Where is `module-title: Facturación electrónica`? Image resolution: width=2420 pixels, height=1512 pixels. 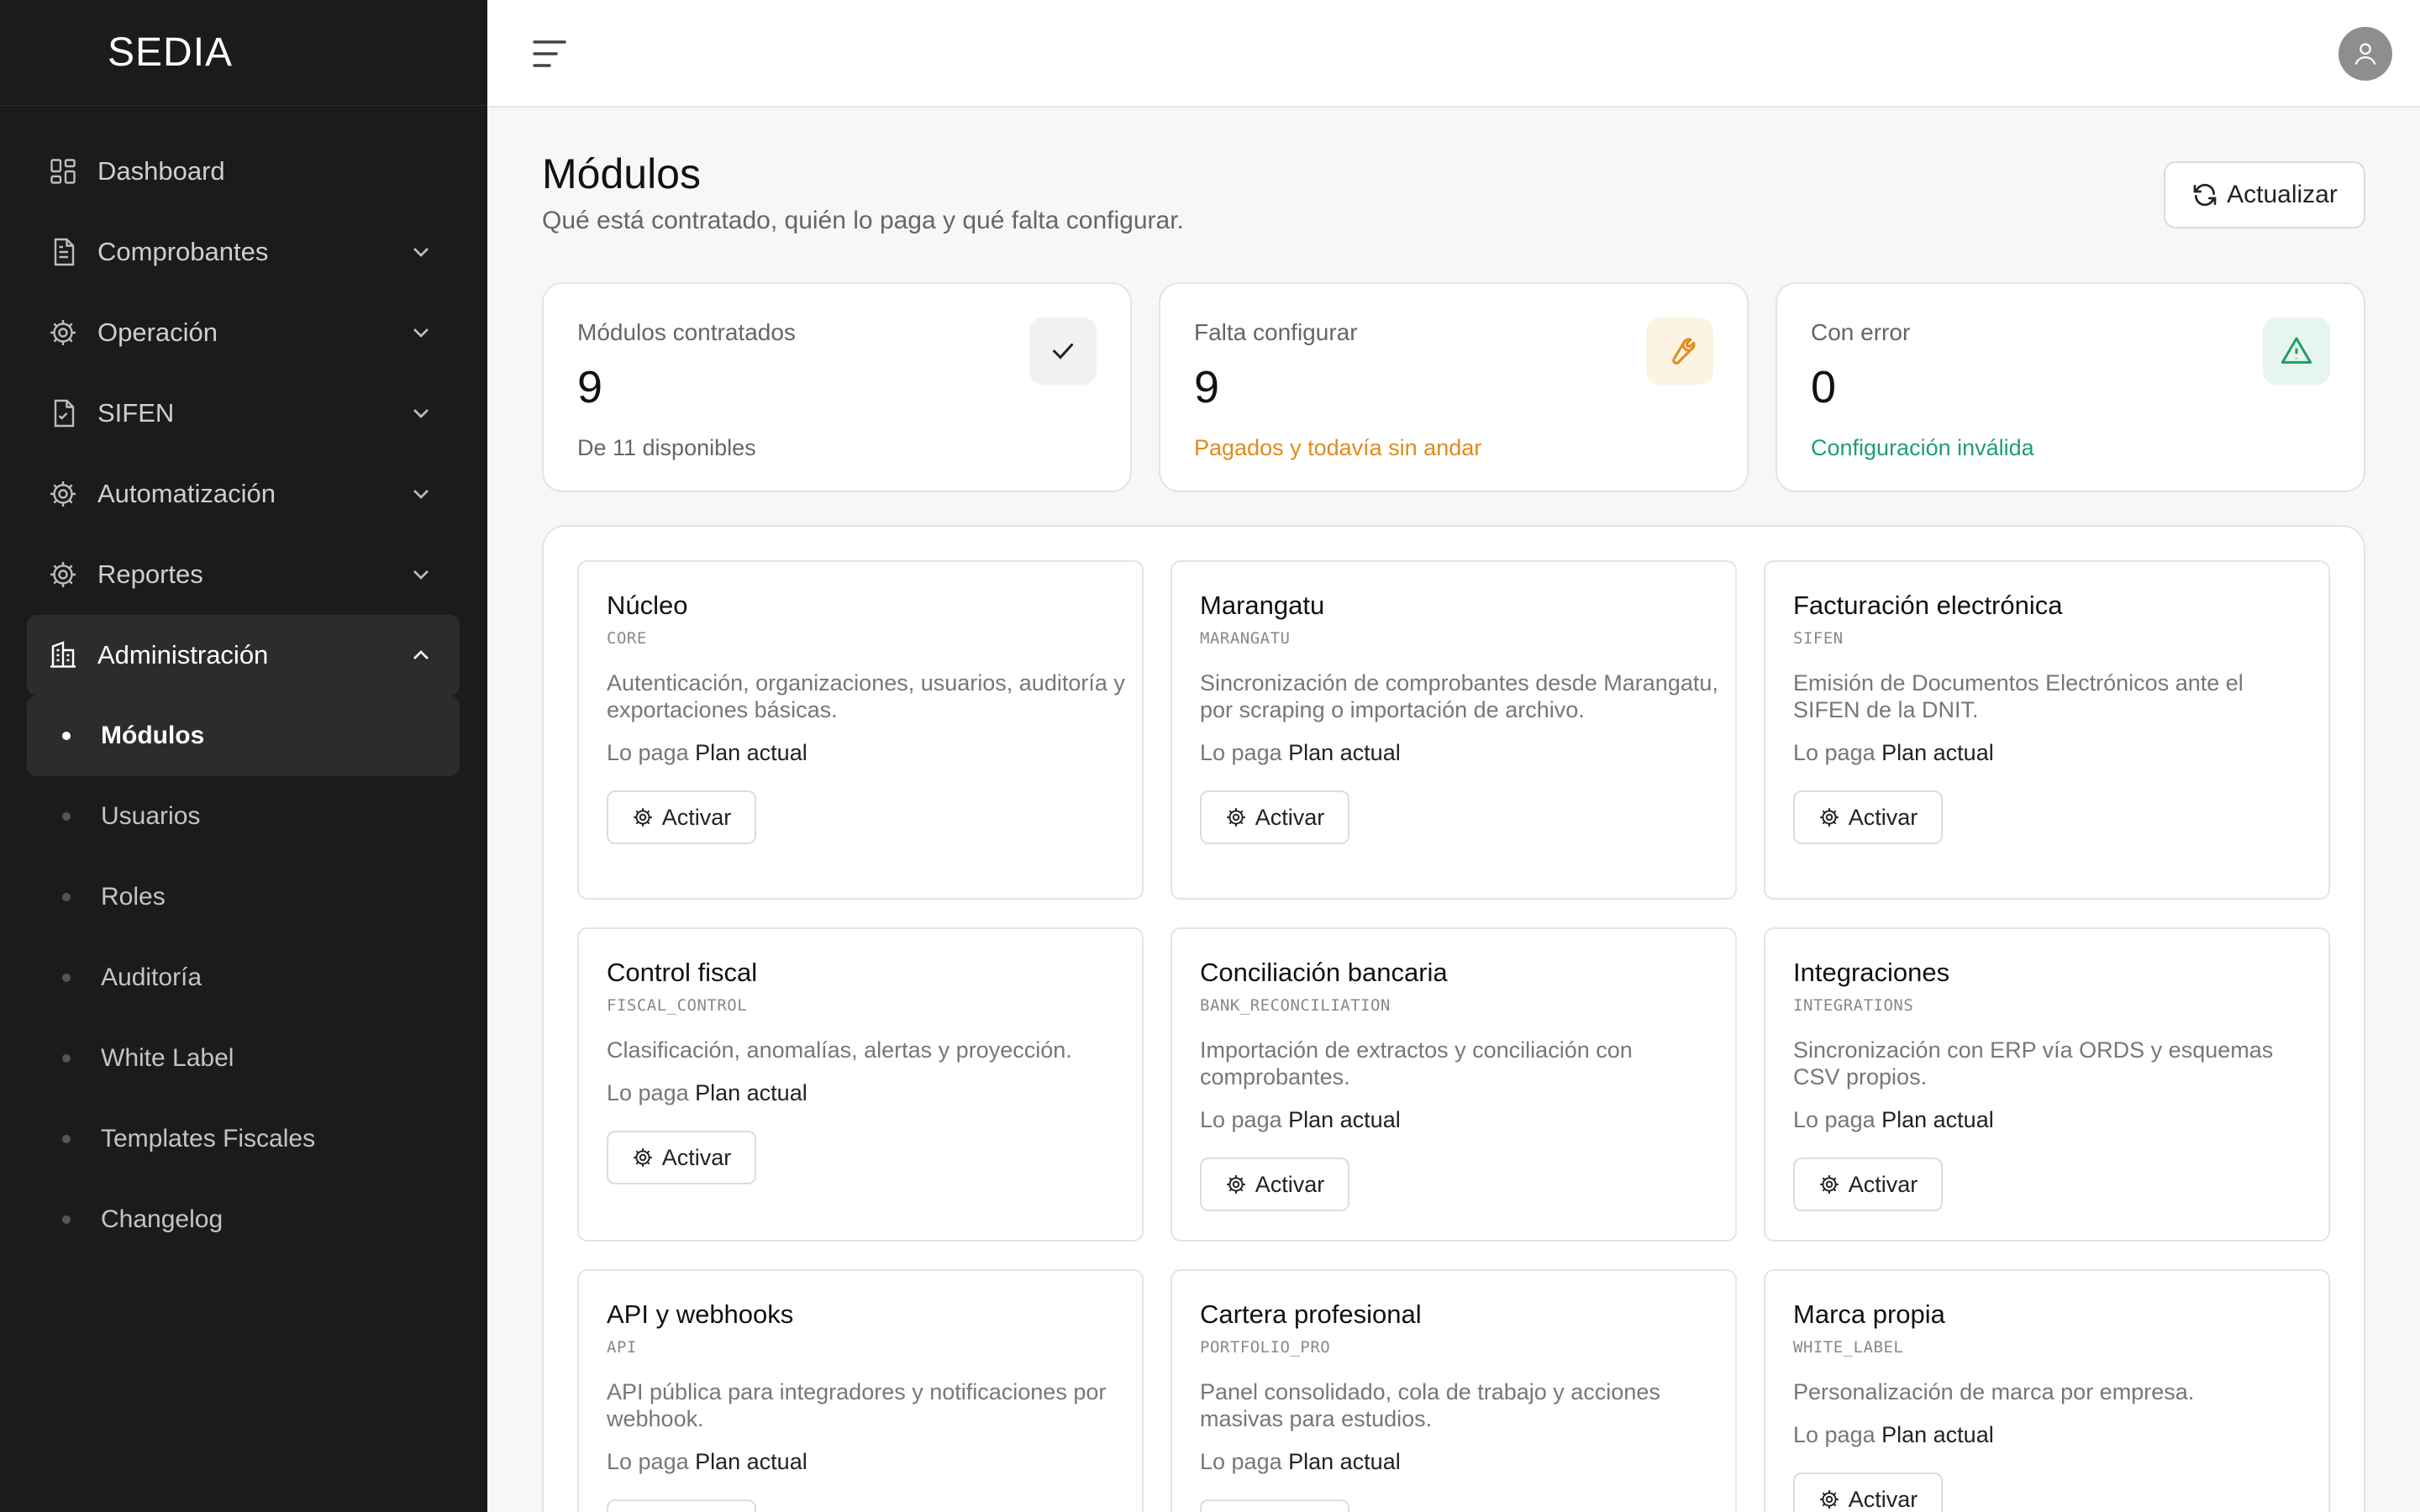
module-title: Facturación electrónica is located at coordinates (1928, 605).